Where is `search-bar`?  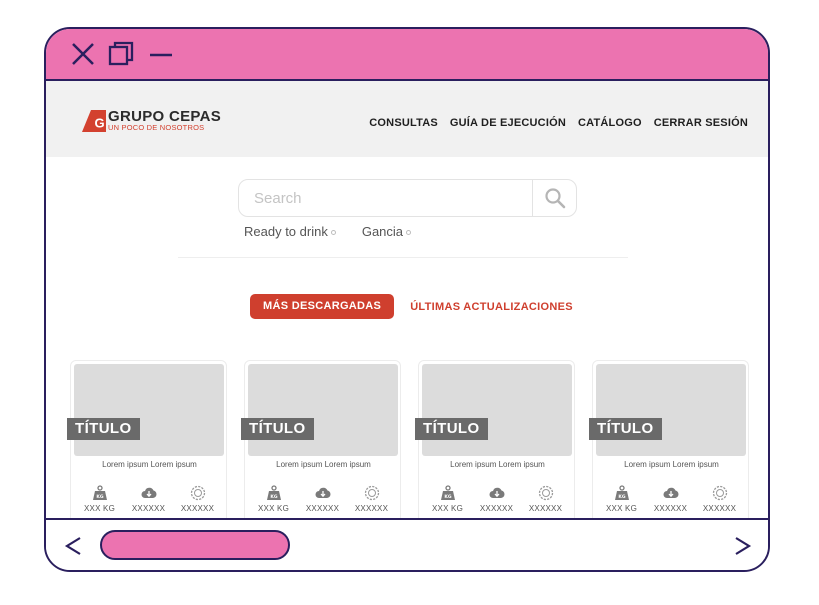 search-bar is located at coordinates (407, 198).